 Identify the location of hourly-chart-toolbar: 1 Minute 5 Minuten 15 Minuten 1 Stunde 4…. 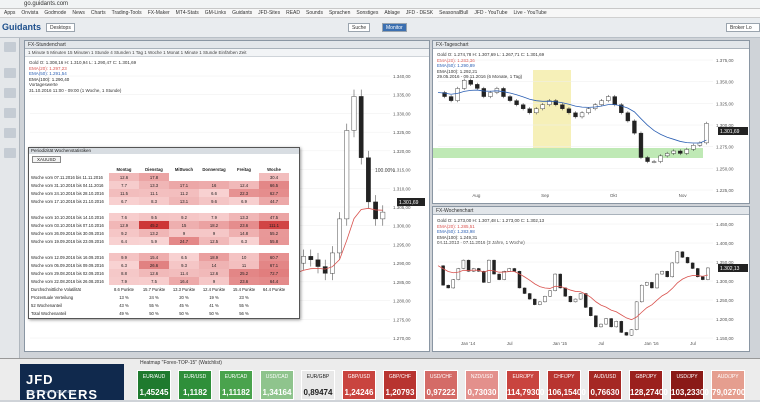
(227, 53).